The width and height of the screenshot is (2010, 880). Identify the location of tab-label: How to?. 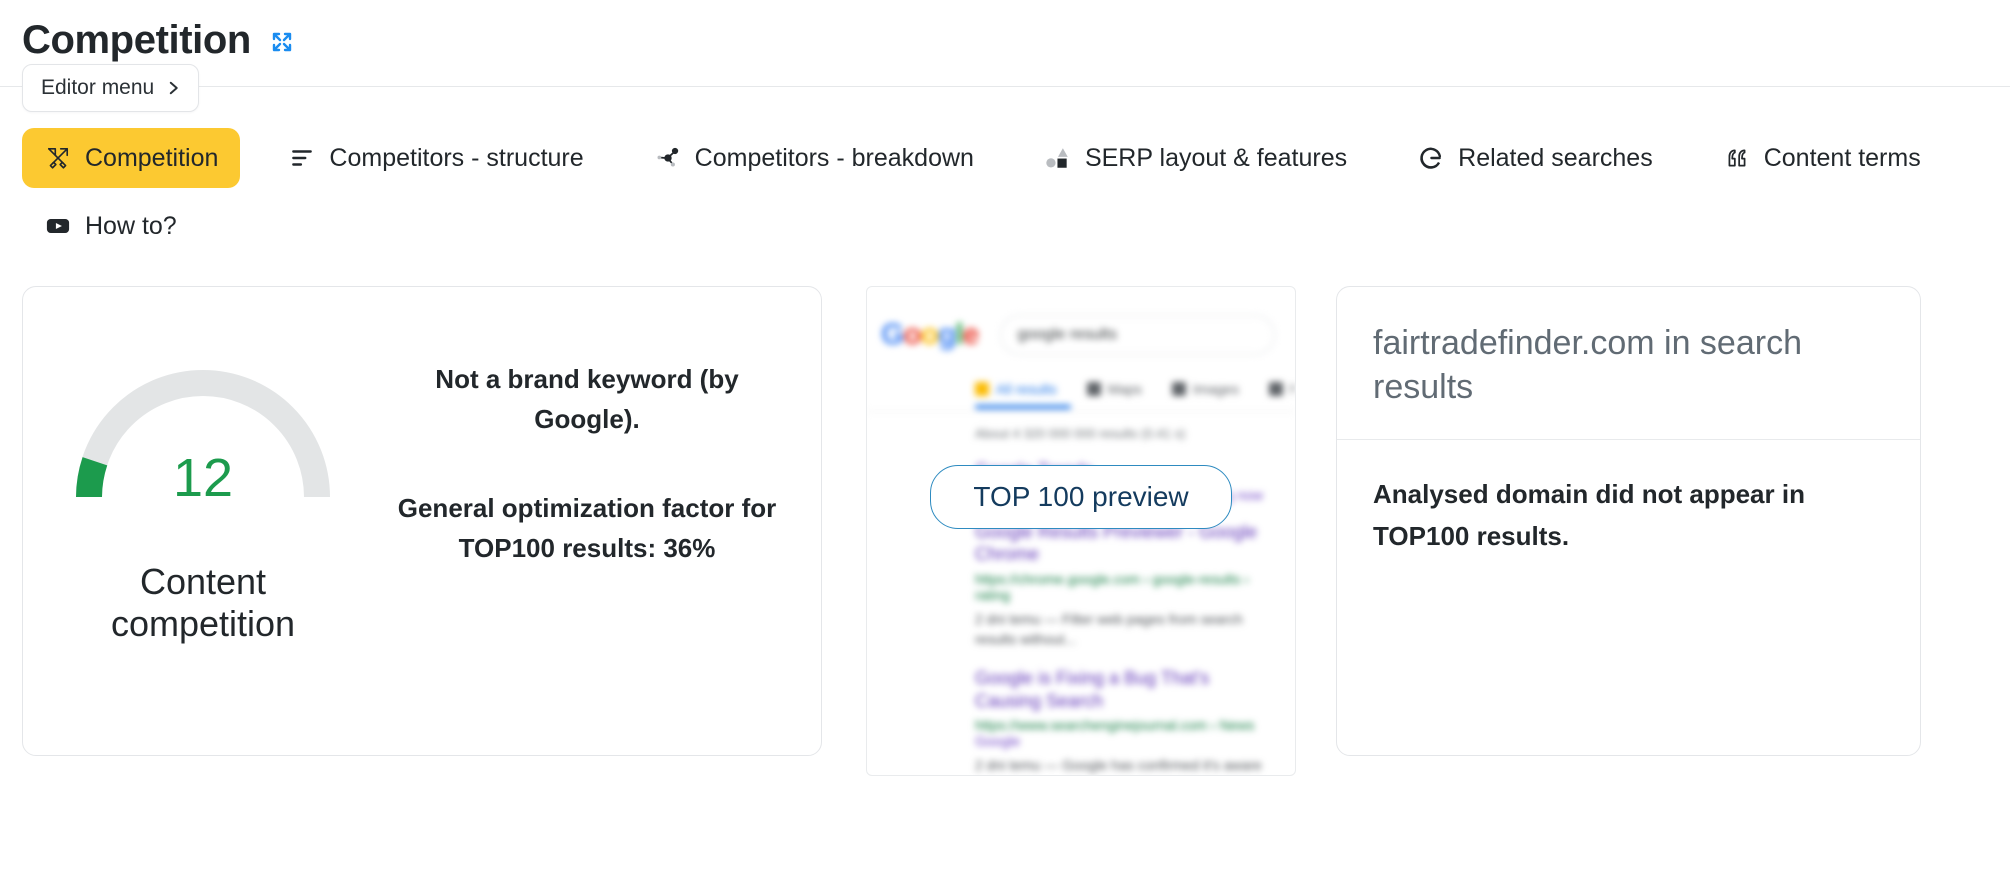
(131, 225).